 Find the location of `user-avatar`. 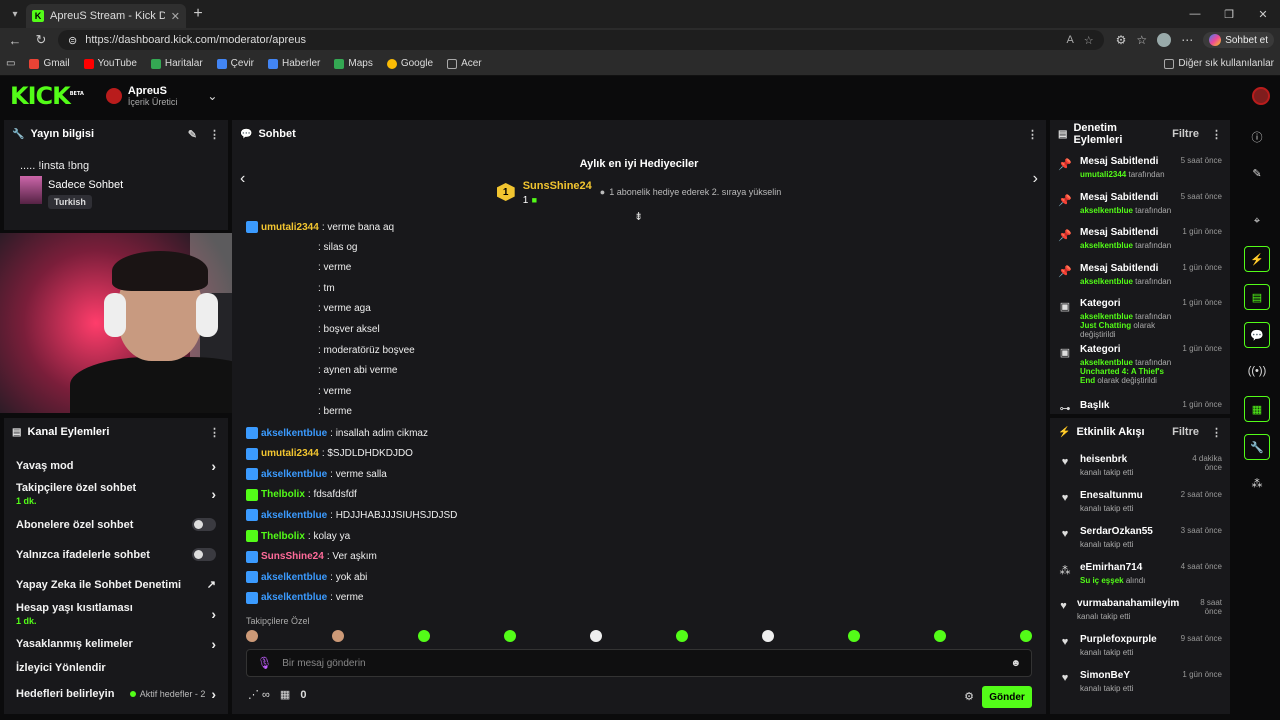

user-avatar is located at coordinates (1261, 96).